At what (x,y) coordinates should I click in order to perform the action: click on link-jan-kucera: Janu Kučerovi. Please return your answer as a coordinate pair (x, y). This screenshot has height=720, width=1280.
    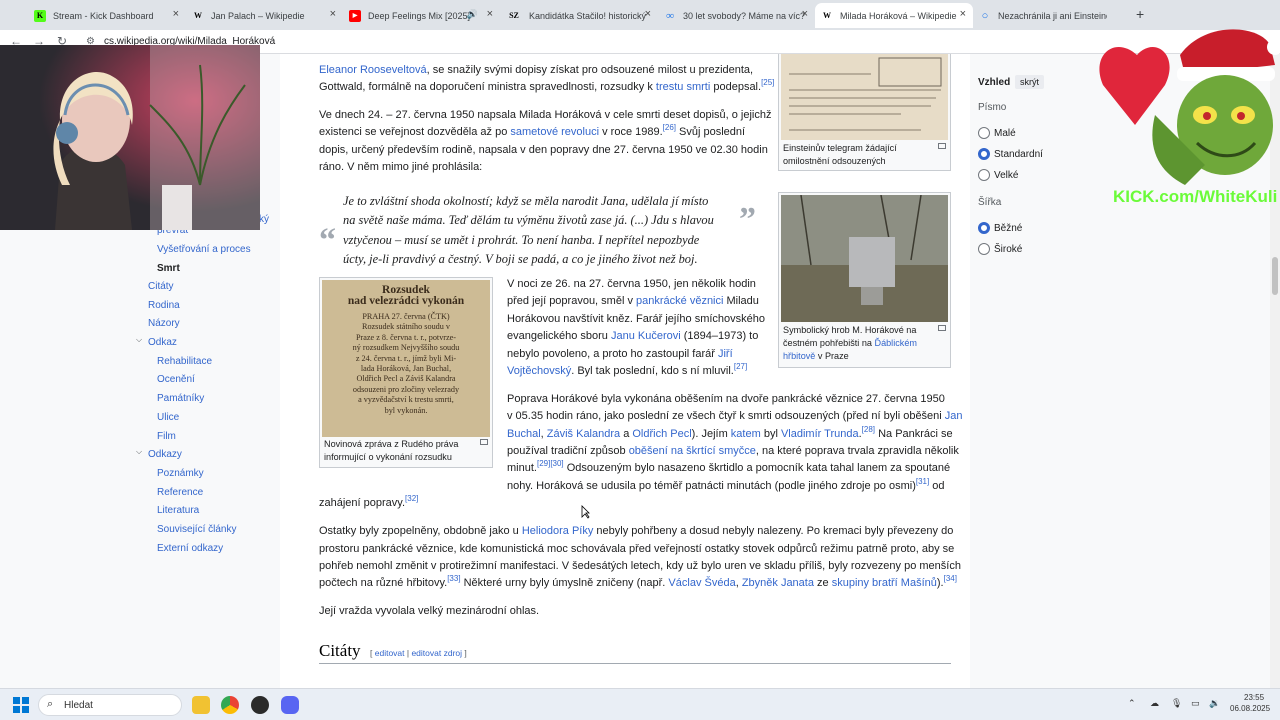
    Looking at the image, I should click on (646, 336).